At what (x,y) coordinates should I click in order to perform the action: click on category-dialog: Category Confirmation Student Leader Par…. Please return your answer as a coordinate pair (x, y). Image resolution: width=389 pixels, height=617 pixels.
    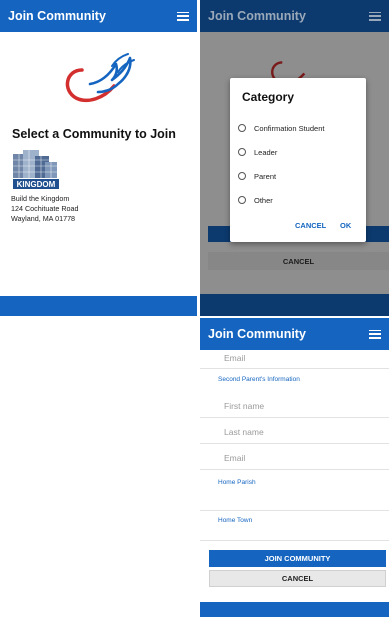
    Looking at the image, I should click on (298, 160).